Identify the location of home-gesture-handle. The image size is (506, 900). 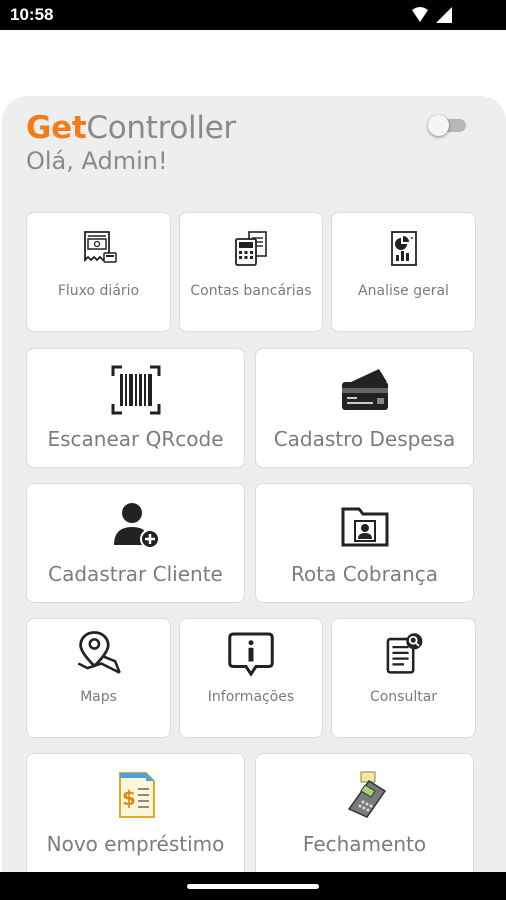
(253, 886).